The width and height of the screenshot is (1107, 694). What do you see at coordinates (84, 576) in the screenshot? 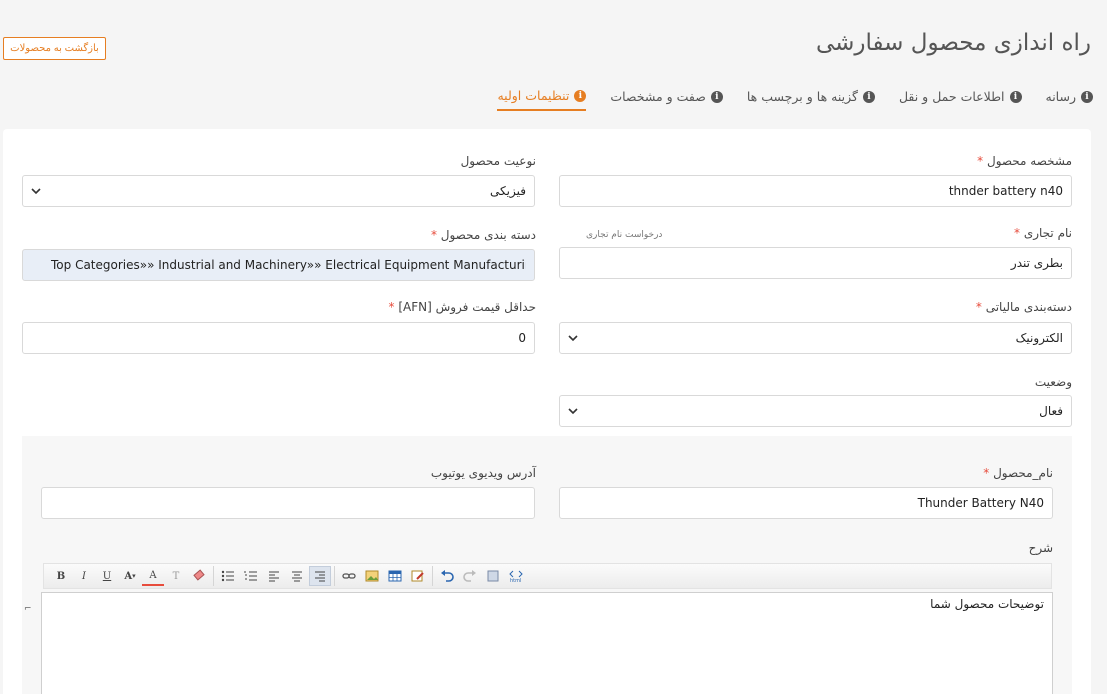
I see `italic-button: I` at bounding box center [84, 576].